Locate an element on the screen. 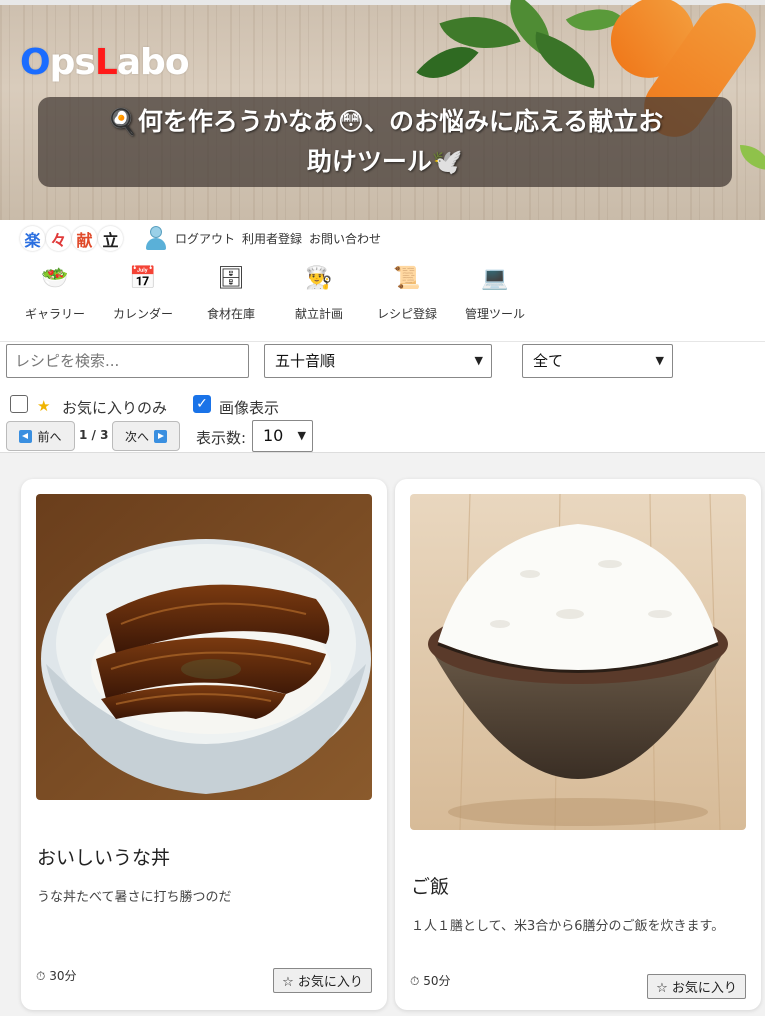  cabinet-icon: 🗄 is located at coordinates (231, 278).